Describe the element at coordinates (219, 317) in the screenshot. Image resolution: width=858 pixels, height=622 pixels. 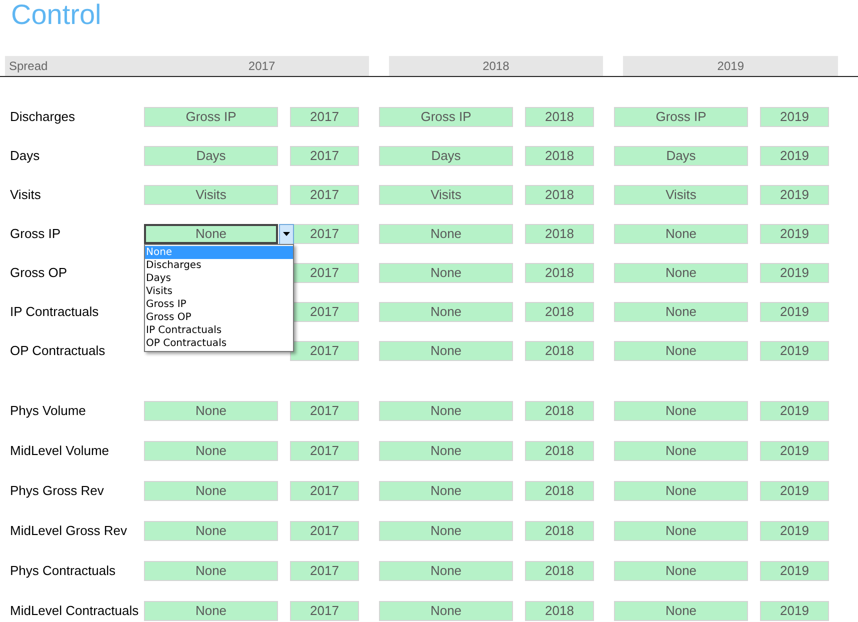
I see `dropdown-option: Gross OP` at that location.